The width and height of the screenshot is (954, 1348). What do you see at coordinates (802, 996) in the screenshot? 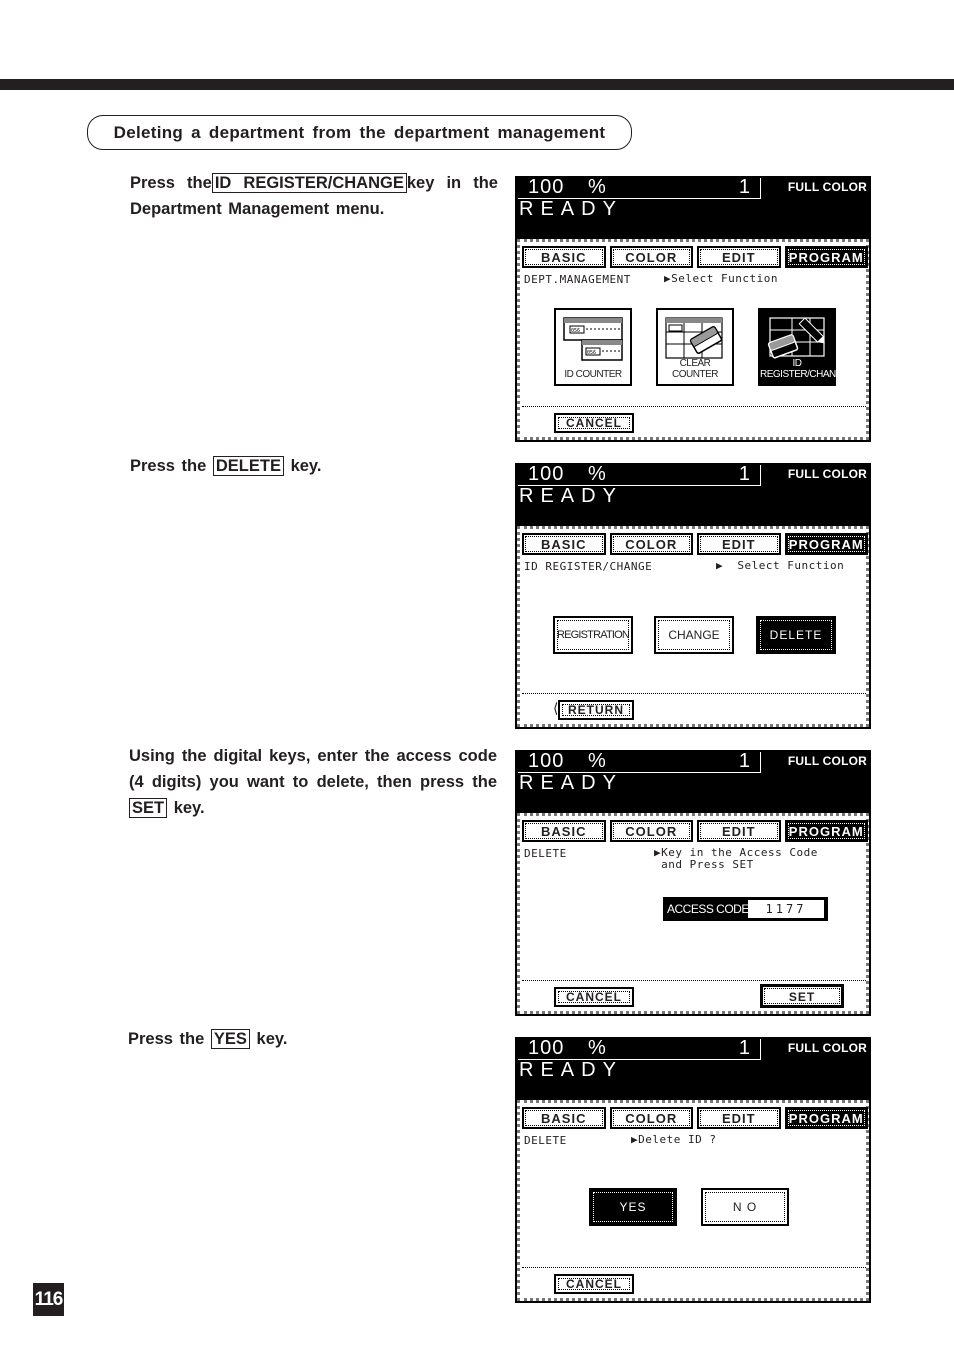
I see `set-button: SET` at bounding box center [802, 996].